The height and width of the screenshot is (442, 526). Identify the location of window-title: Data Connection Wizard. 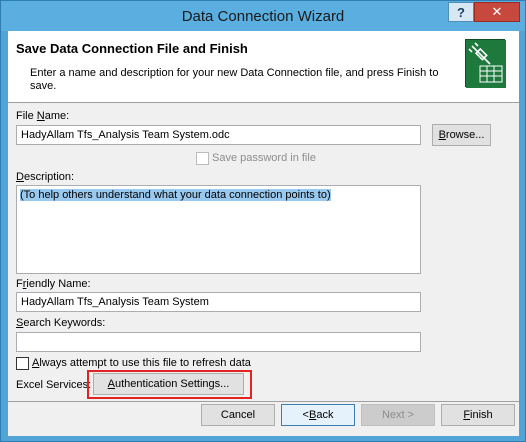
(263, 16).